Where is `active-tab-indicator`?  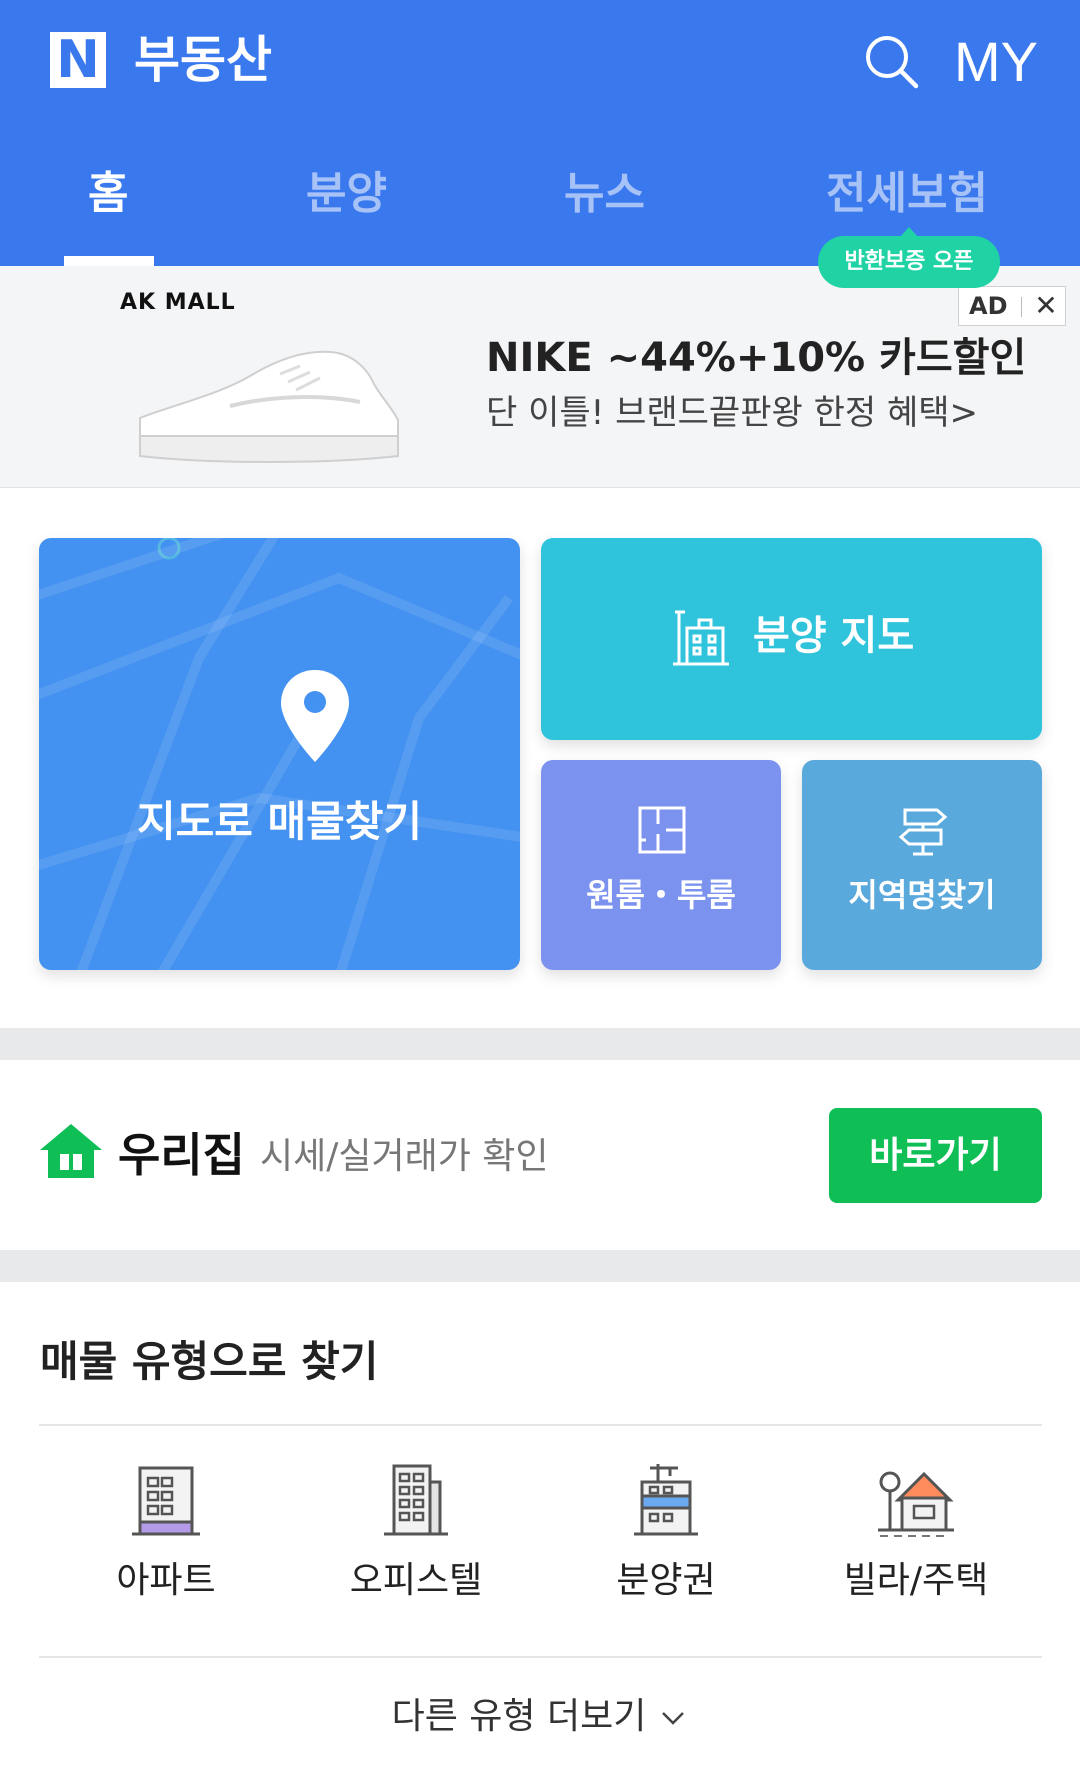
active-tab-indicator is located at coordinates (109, 261).